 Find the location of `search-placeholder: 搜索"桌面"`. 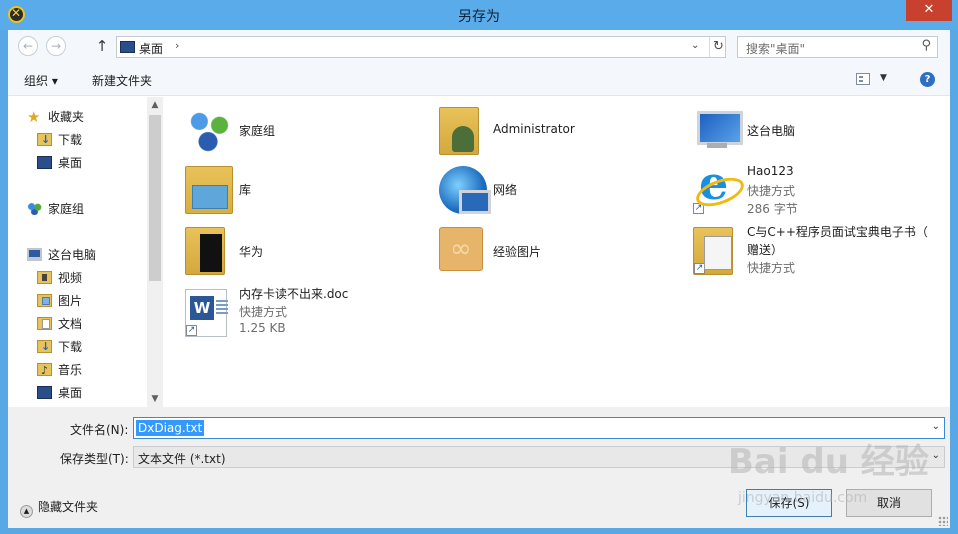

search-placeholder: 搜索"桌面" is located at coordinates (776, 49).